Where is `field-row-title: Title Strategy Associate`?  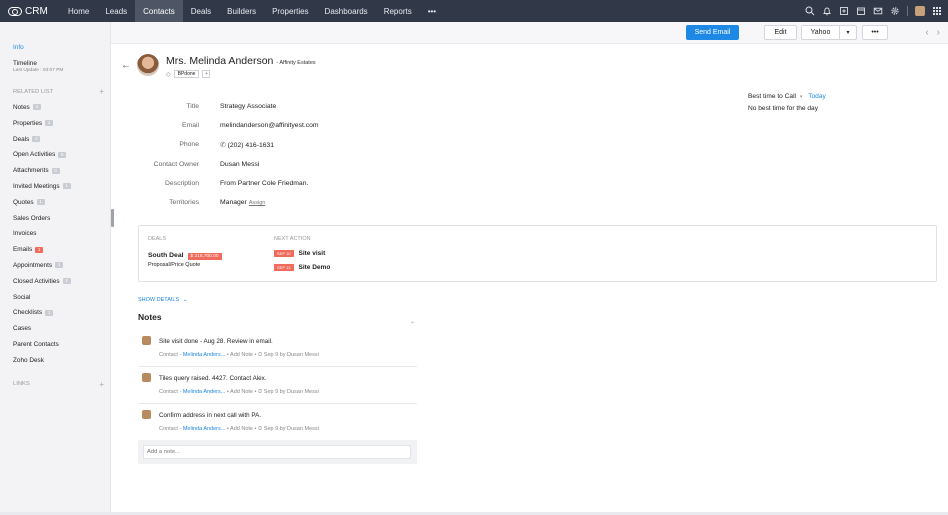
field-row-title: Title Strategy Associate is located at coordinates (224, 106).